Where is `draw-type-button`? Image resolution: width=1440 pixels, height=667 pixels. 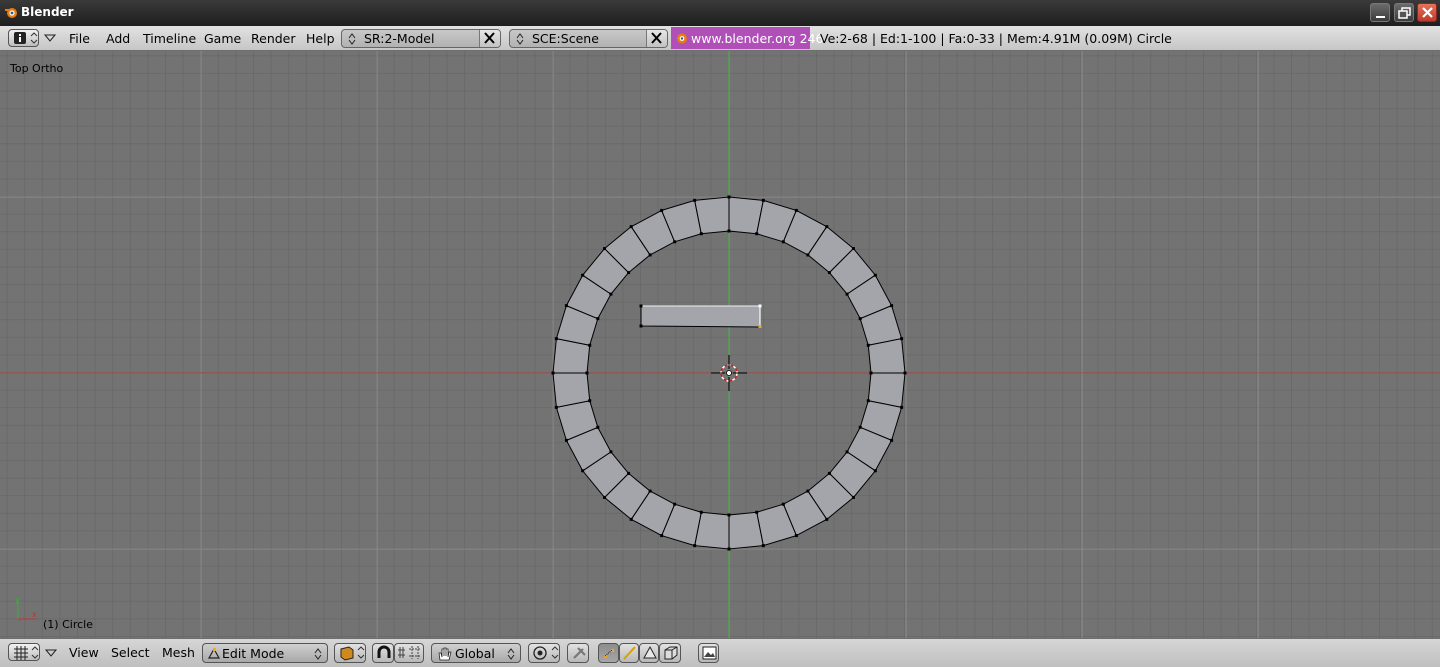
draw-type-button is located at coordinates (350, 653).